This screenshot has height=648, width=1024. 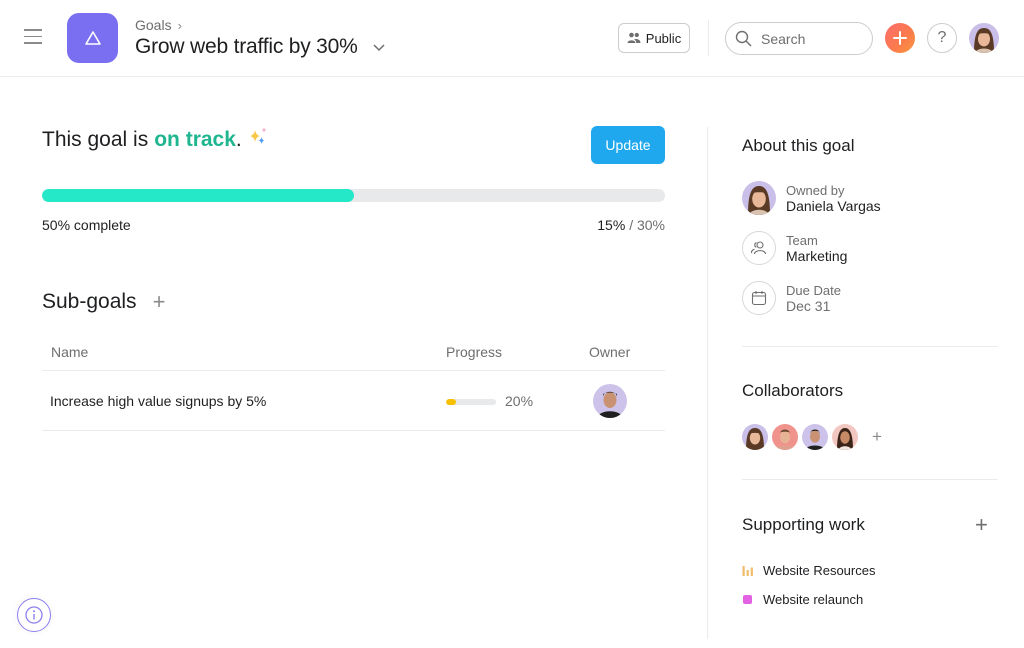 I want to click on subgoals-header: Sub-goals +, so click(x=103, y=302).